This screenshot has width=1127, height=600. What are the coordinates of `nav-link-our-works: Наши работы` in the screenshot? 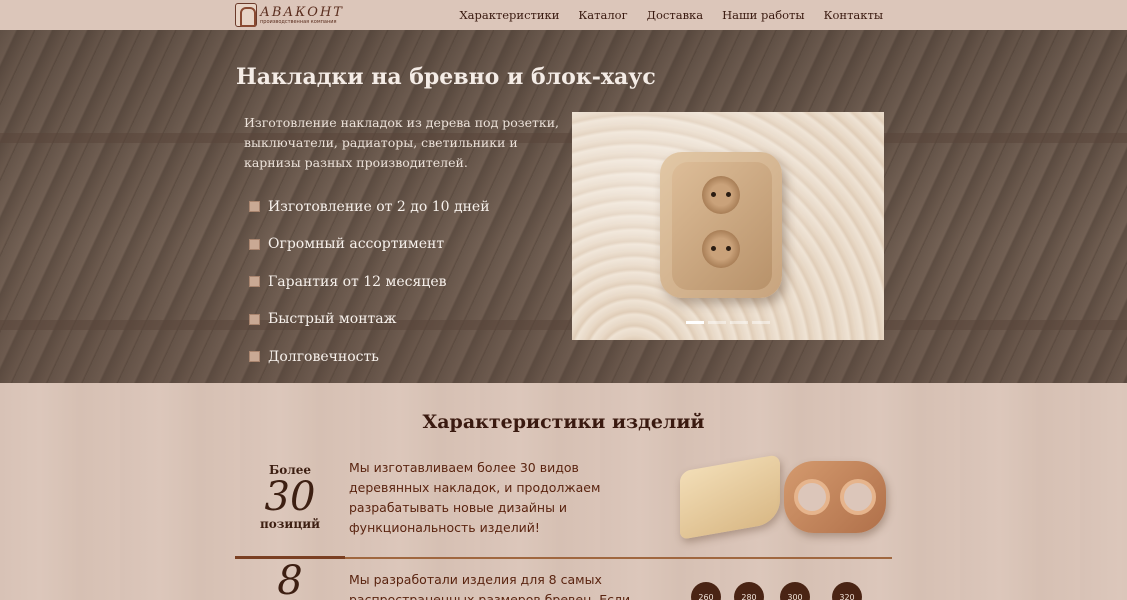 It's located at (763, 15).